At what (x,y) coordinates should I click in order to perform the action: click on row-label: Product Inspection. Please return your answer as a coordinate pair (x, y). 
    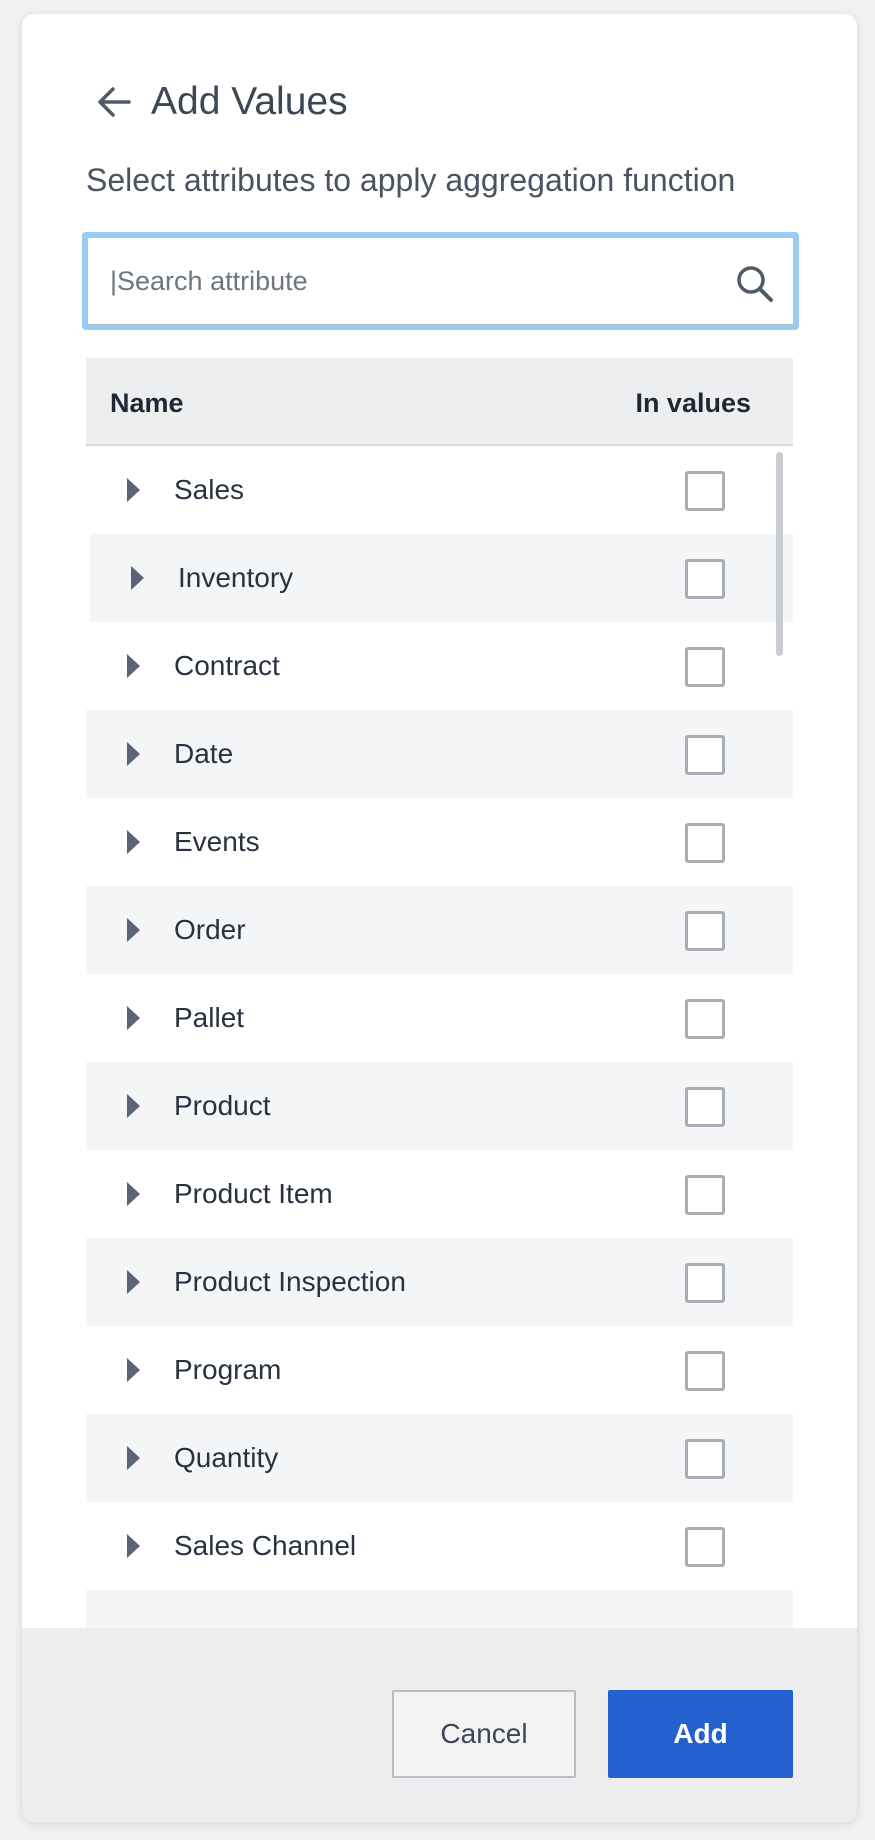
    Looking at the image, I should click on (290, 1281).